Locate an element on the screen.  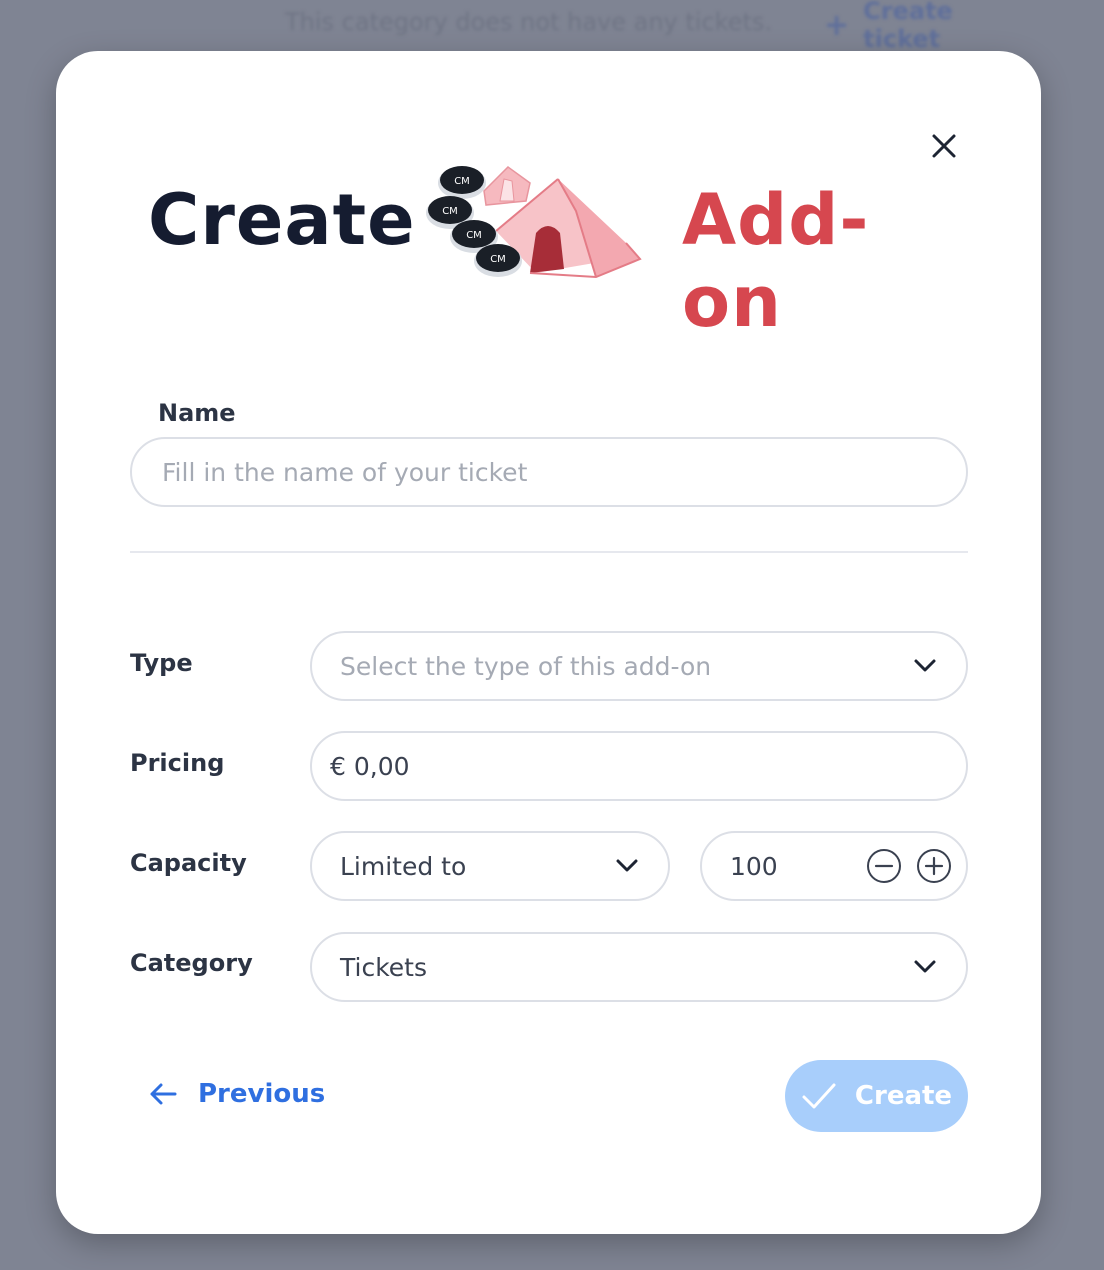
create-ticket-button: + Create ticket is located at coordinates (922, 26).